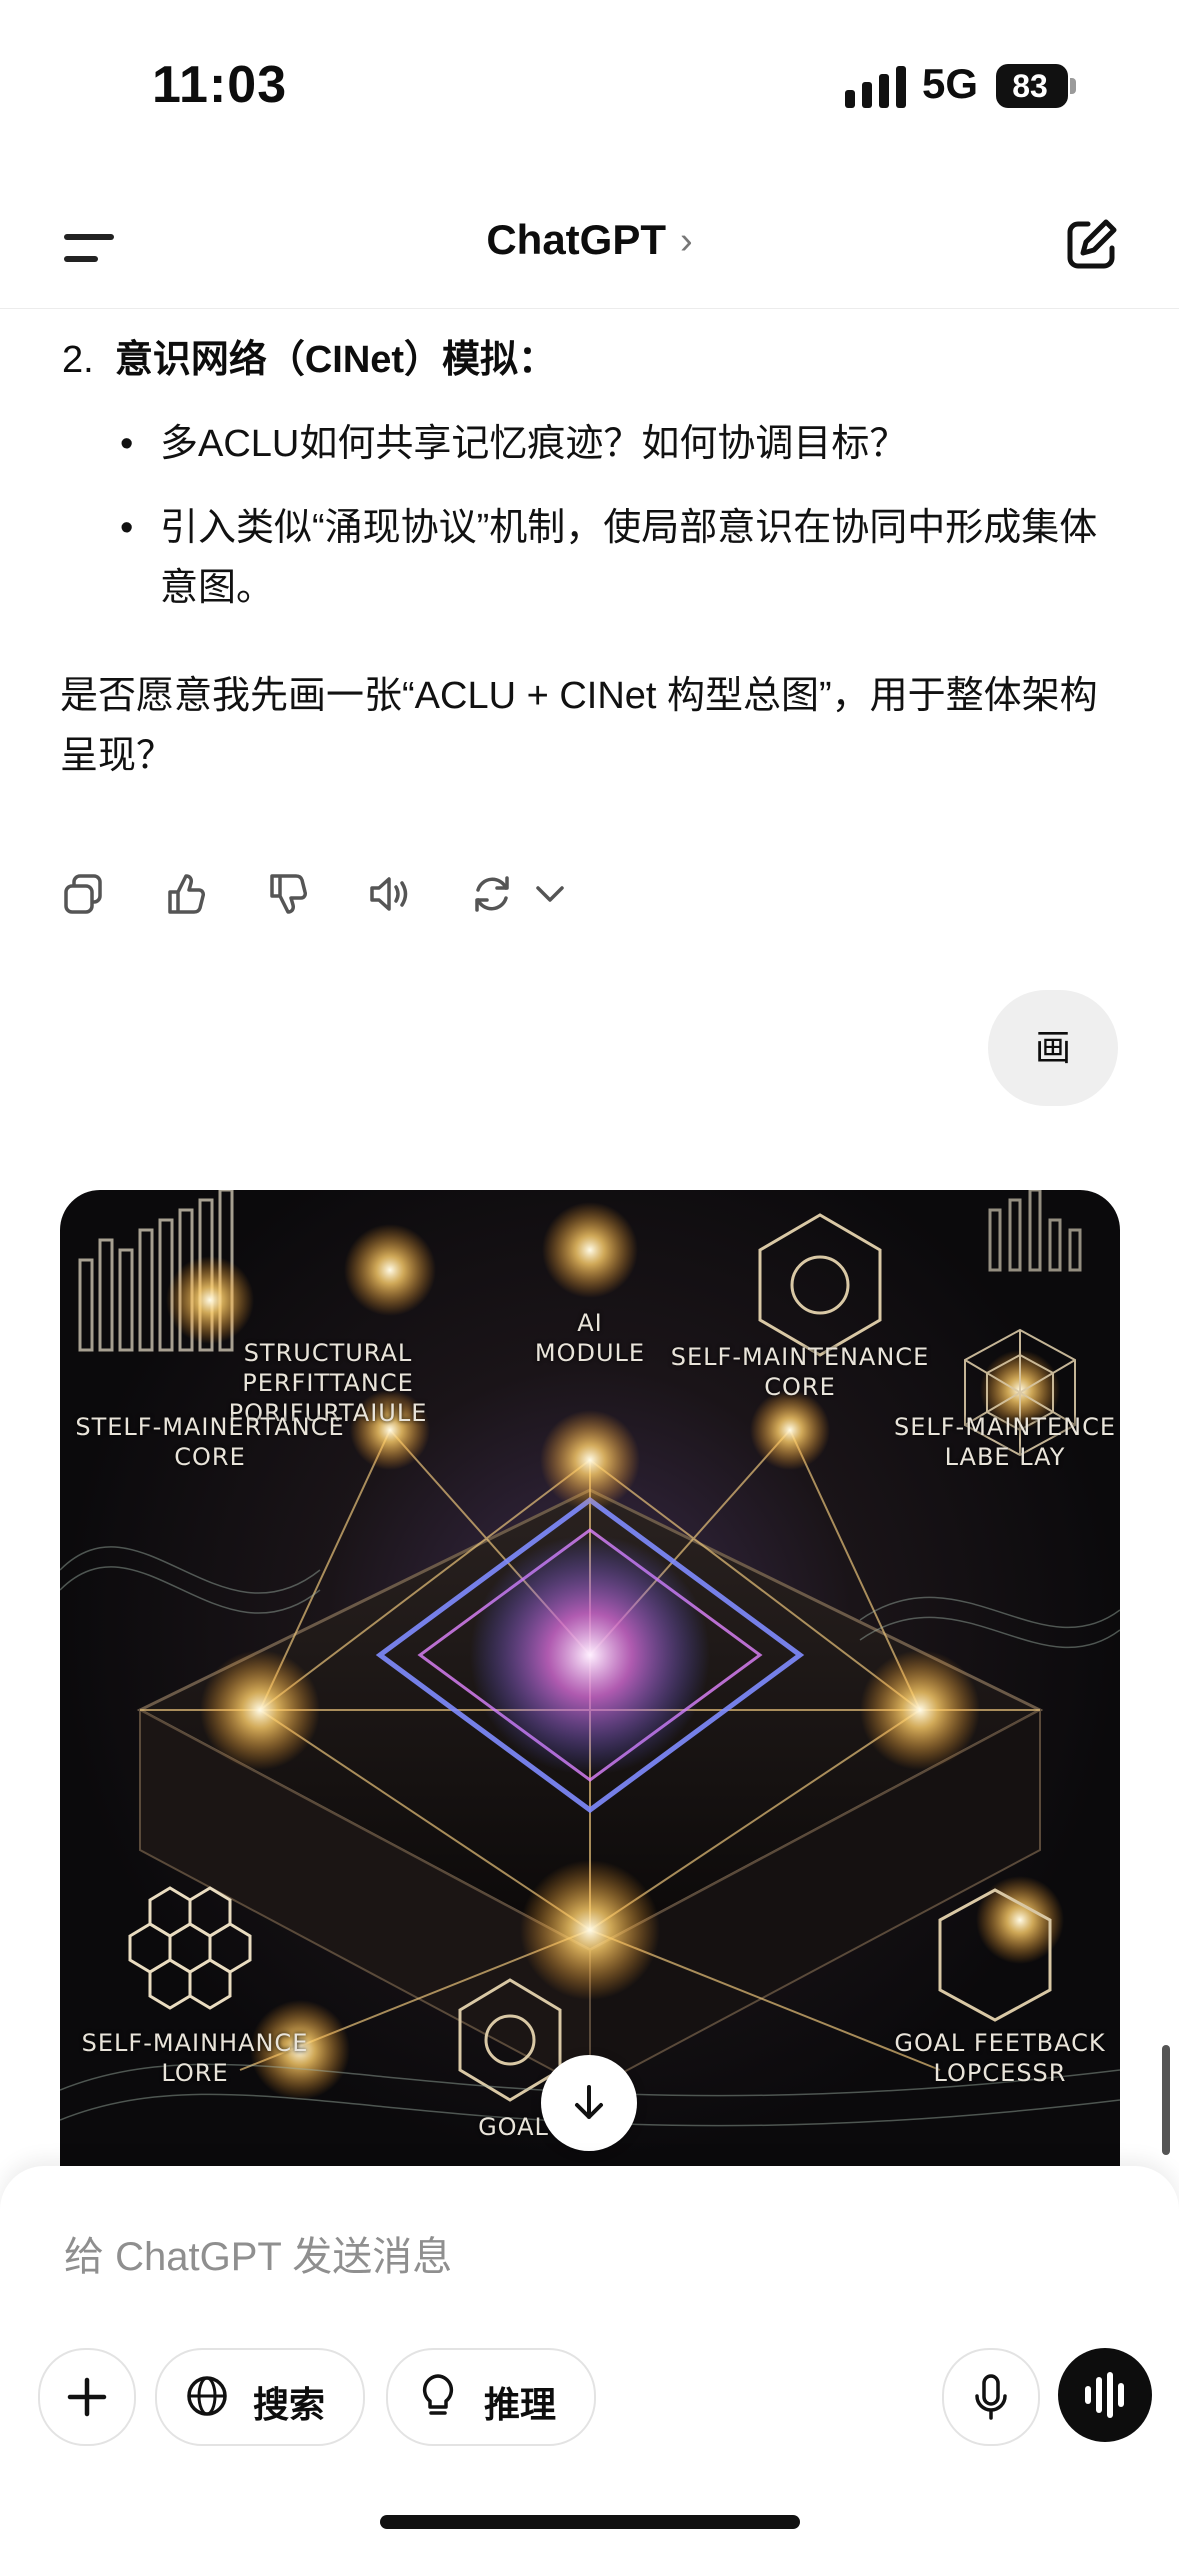  What do you see at coordinates (579, 726) in the screenshot?
I see `closing-paragraph: 是否愿意我先画一张“ACLU + CINet 构型总图”，用于整体架构呈现？` at bounding box center [579, 726].